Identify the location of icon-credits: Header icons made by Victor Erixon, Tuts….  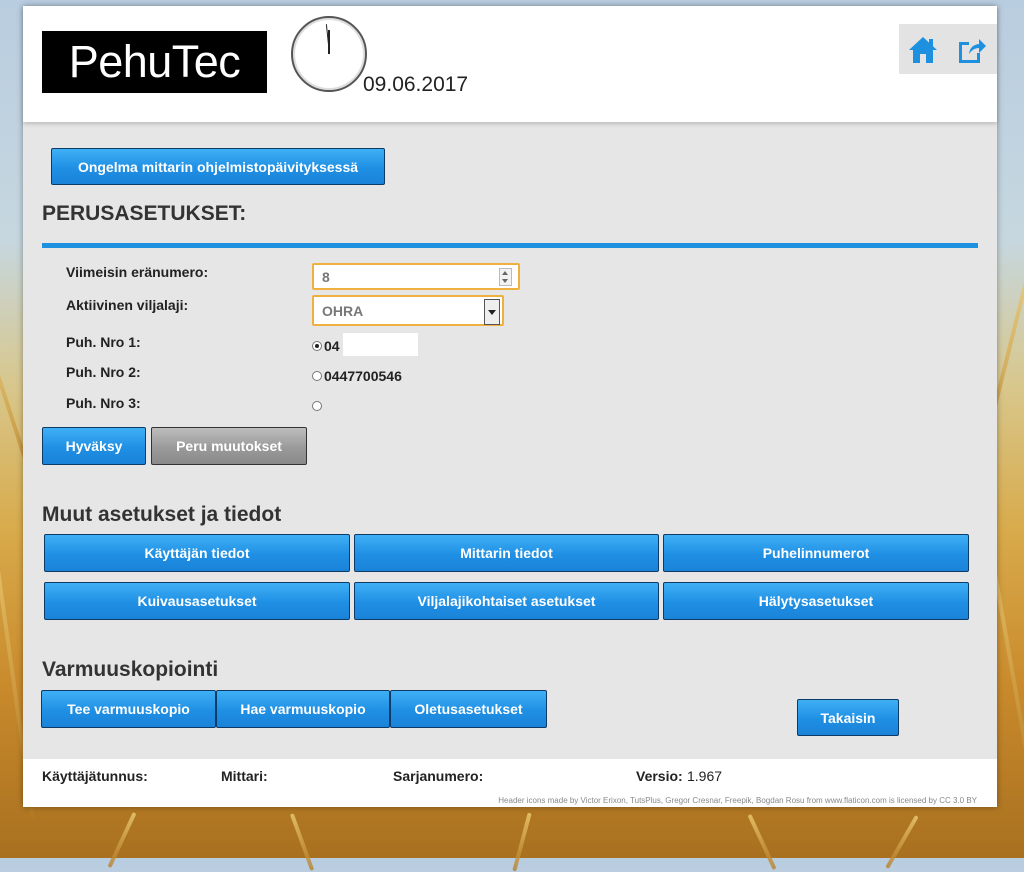
(737, 800).